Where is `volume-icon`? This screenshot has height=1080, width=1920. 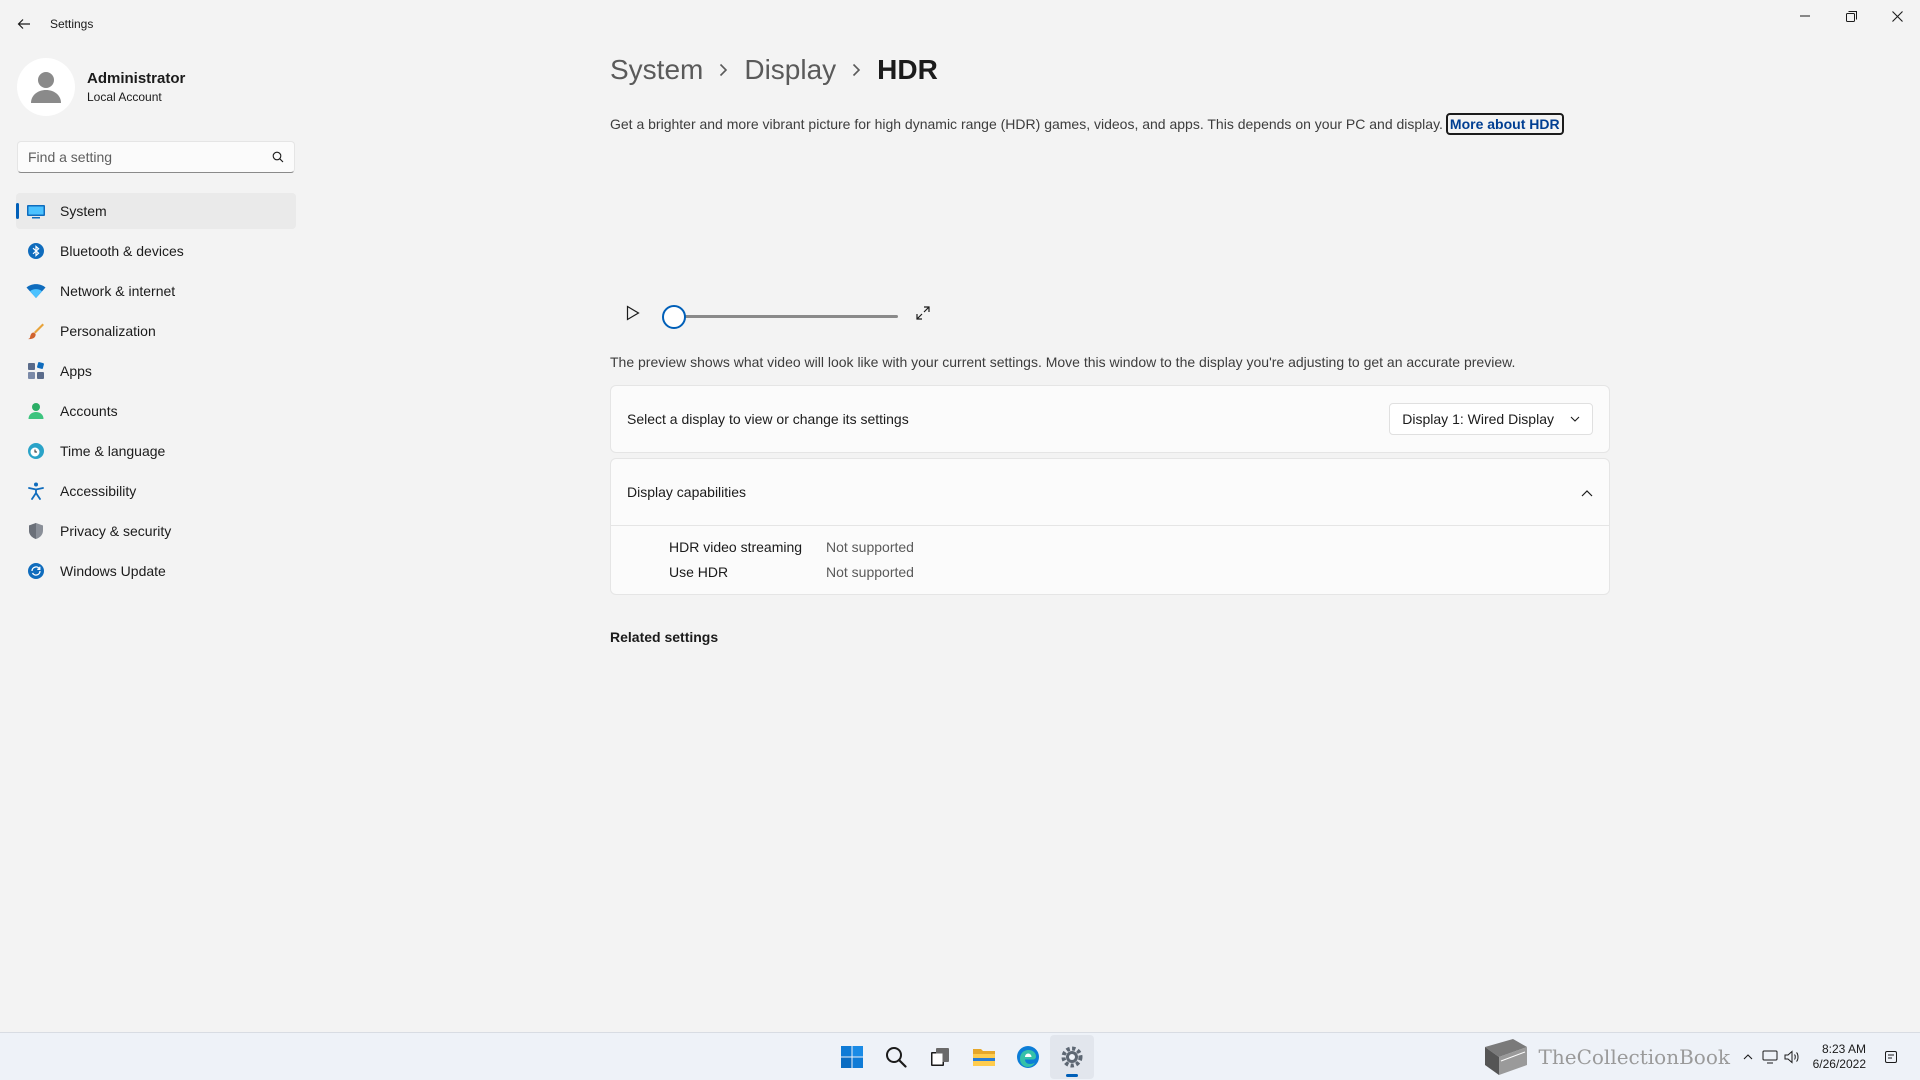
volume-icon is located at coordinates (1791, 1057).